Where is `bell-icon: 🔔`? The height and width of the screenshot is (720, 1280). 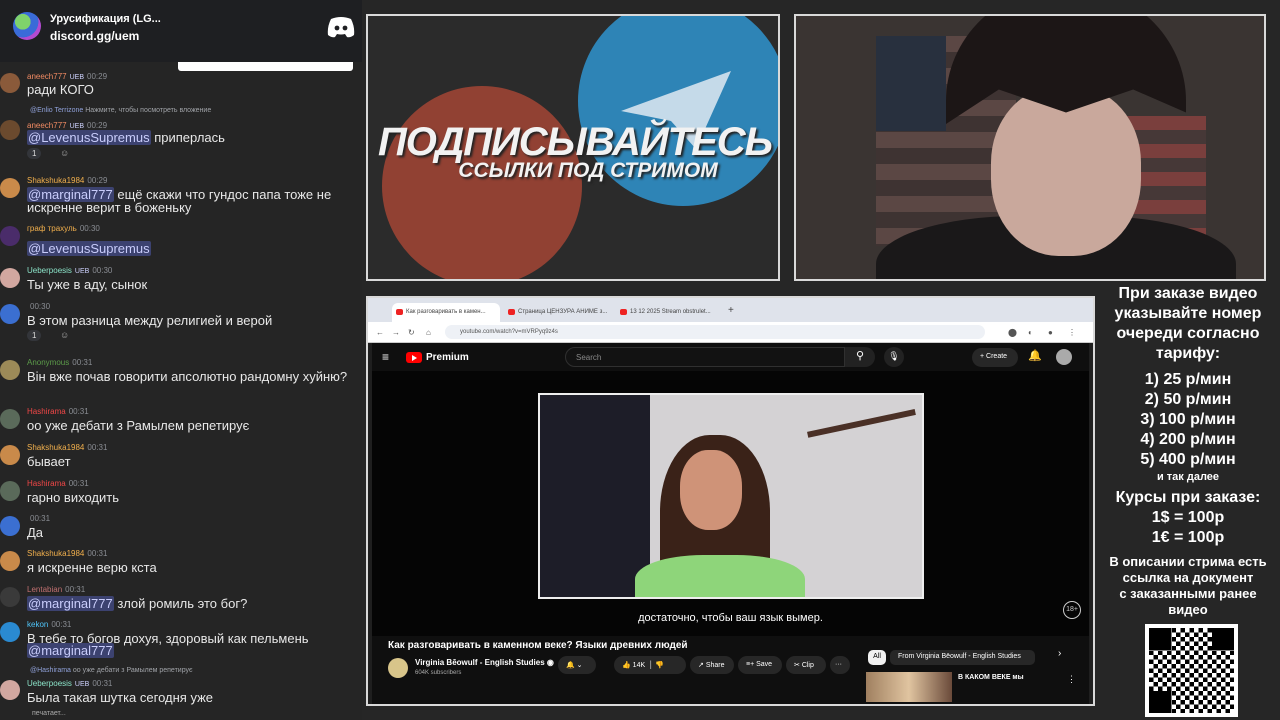
bell-icon: 🔔 is located at coordinates (1035, 355).